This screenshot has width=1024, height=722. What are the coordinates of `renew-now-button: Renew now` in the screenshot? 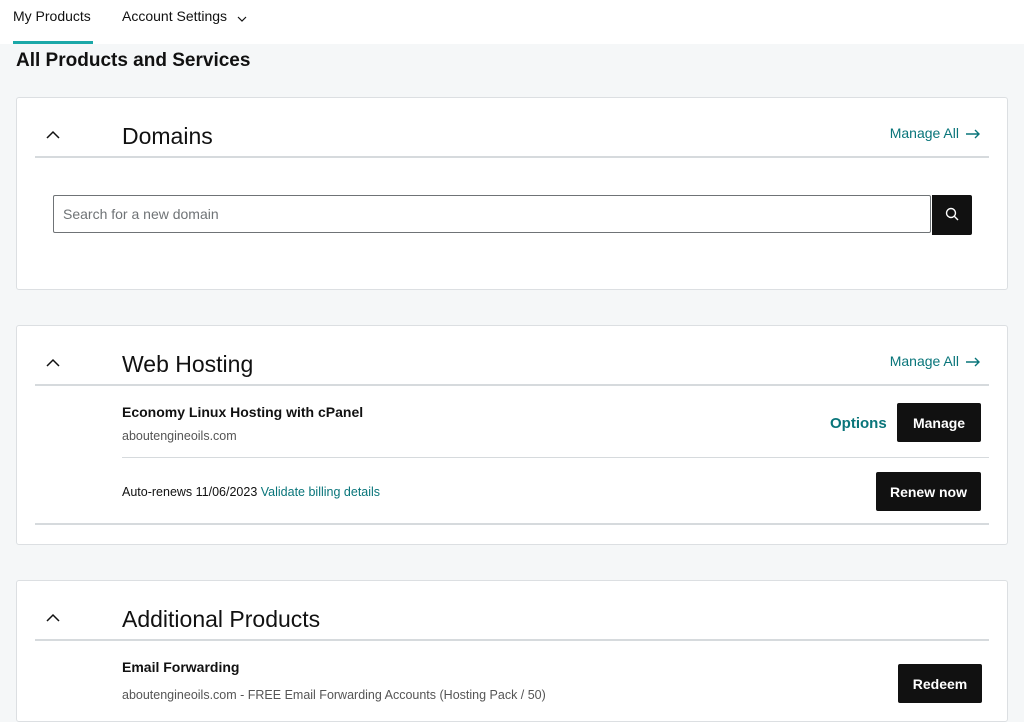 It's located at (928, 491).